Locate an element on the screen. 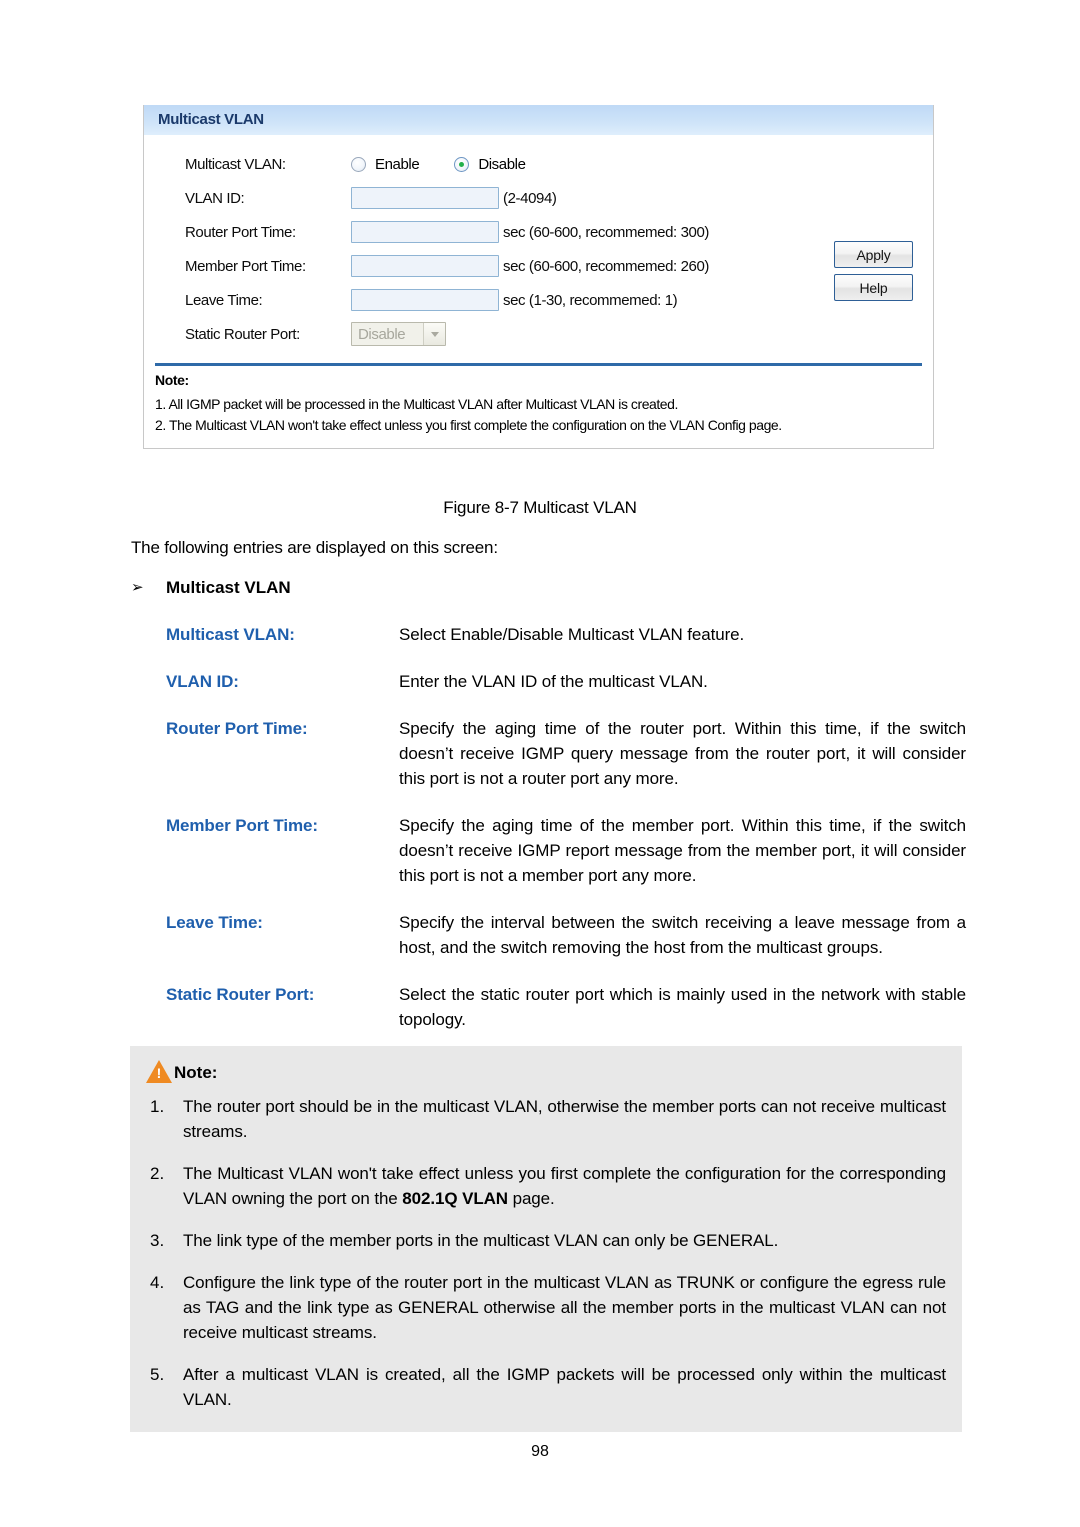 The image size is (1080, 1527). vlan-id-input is located at coordinates (425, 198).